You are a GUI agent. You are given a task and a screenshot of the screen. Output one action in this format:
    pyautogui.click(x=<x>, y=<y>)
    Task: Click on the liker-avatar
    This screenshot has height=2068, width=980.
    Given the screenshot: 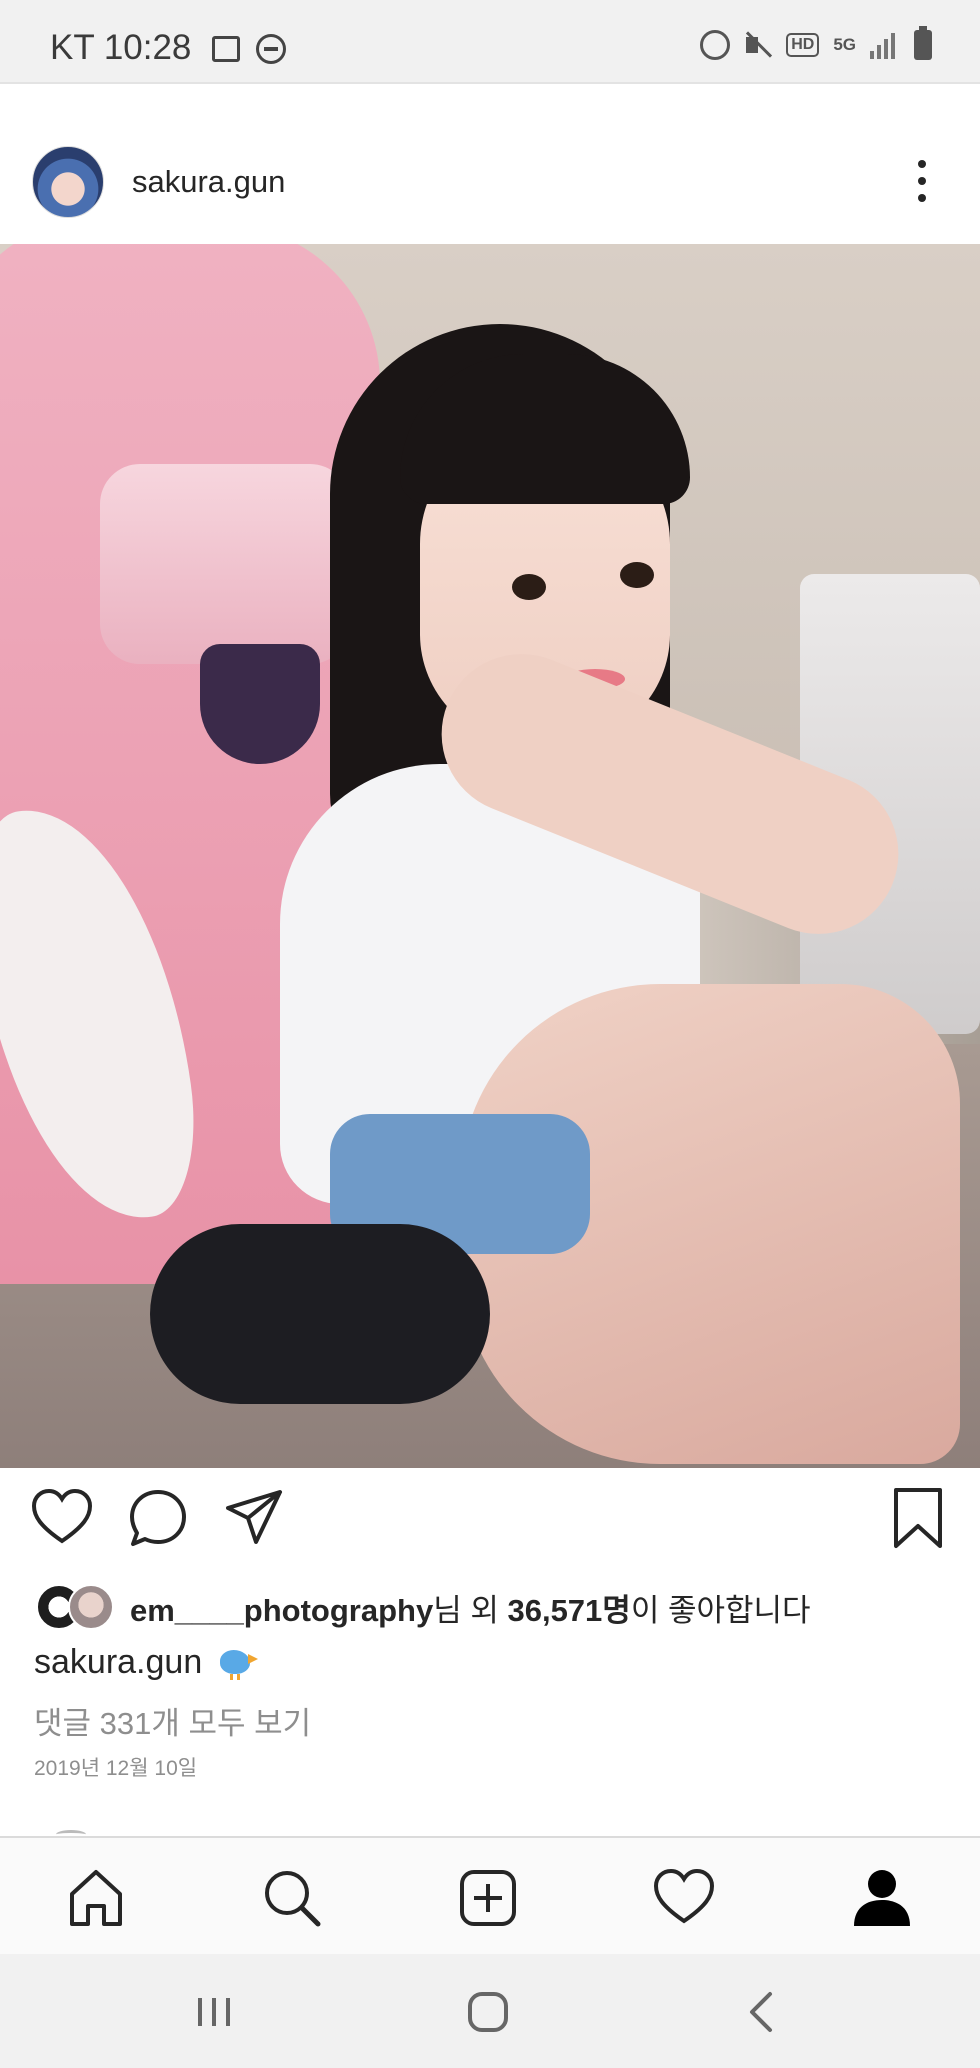 What is the action you would take?
    pyautogui.click(x=91, y=1607)
    